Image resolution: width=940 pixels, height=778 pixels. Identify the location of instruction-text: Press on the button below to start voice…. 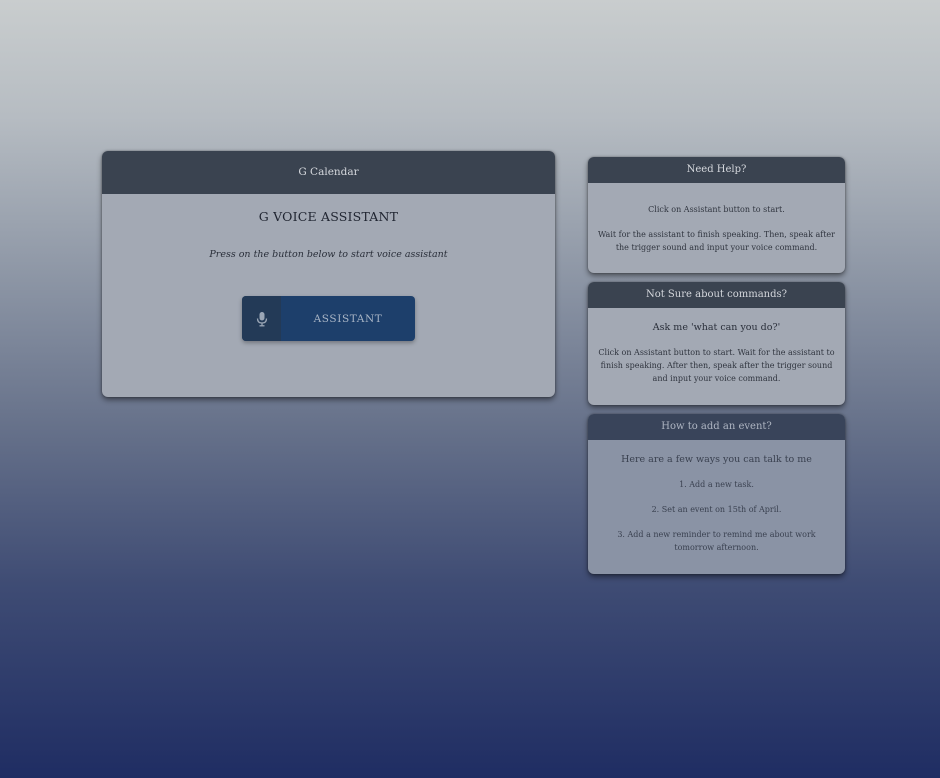
(328, 254).